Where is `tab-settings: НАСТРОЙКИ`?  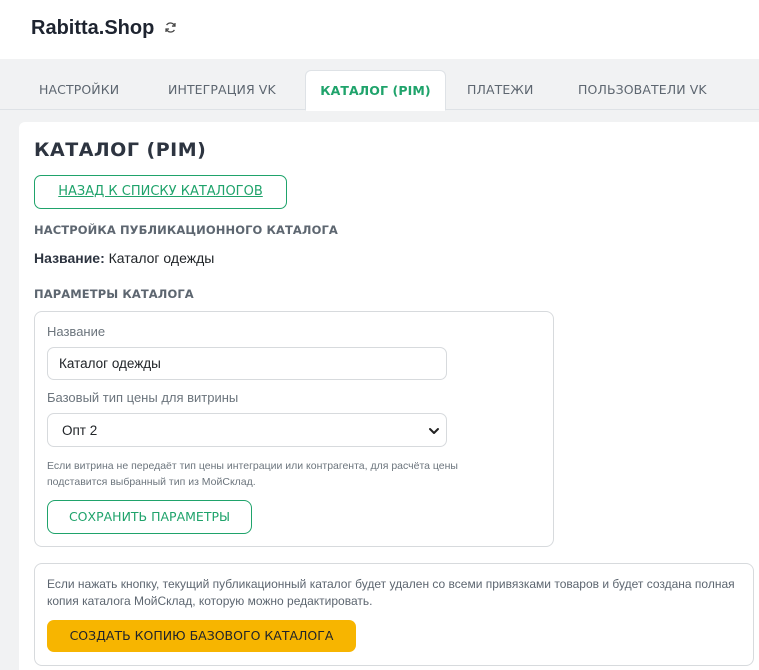 tab-settings: НАСТРОЙКИ is located at coordinates (79, 90).